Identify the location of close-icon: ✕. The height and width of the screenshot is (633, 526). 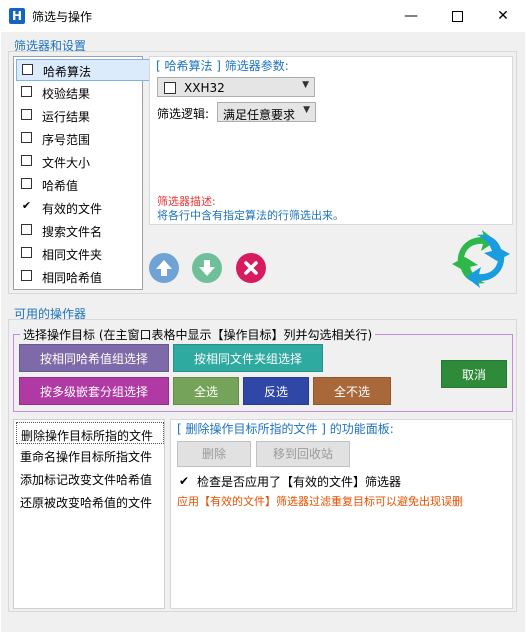
(503, 16).